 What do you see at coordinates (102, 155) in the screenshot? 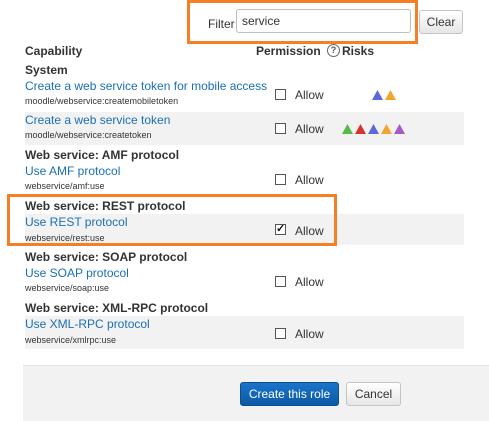
I see `section-title-amf: Web service: AMF protocol` at bounding box center [102, 155].